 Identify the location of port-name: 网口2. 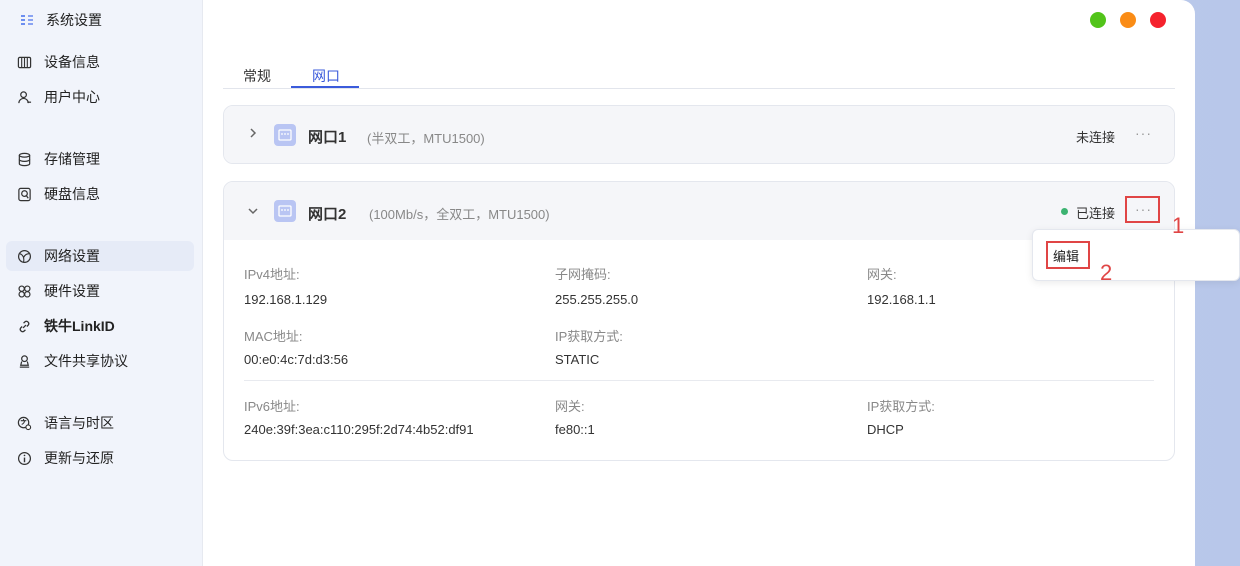
(327, 214).